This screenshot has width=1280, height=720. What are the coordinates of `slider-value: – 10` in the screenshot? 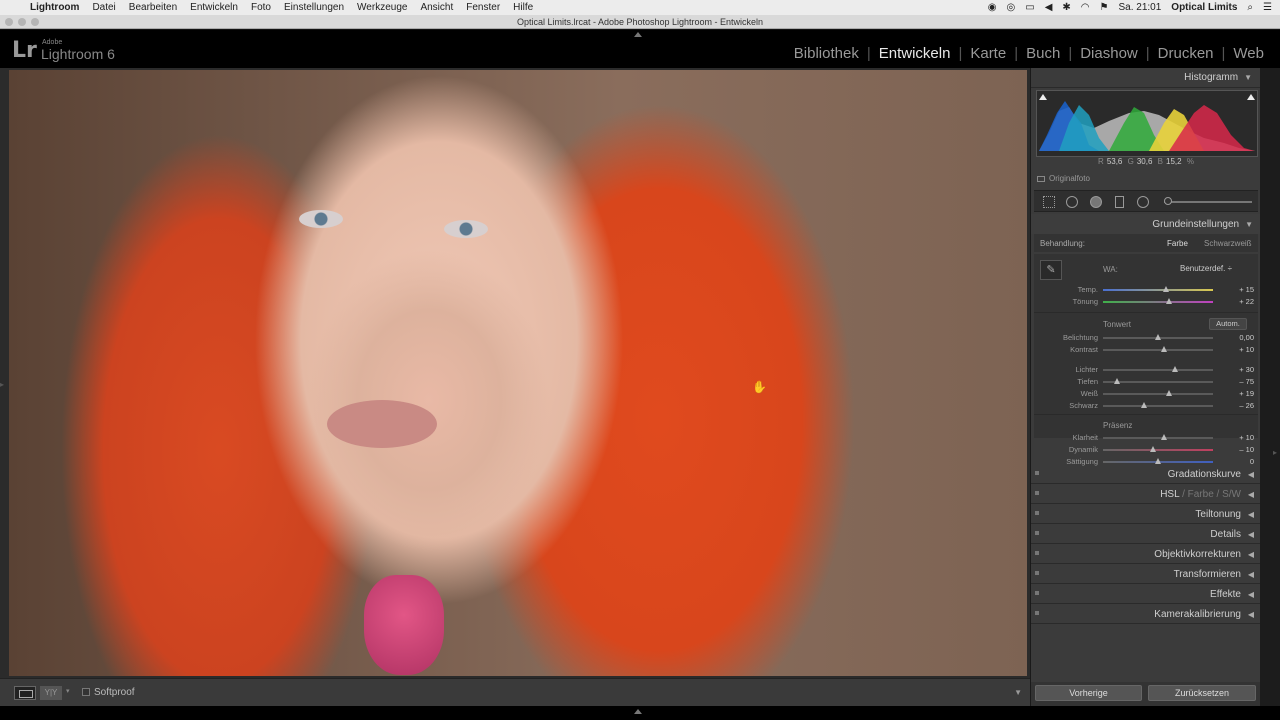 It's located at (1239, 449).